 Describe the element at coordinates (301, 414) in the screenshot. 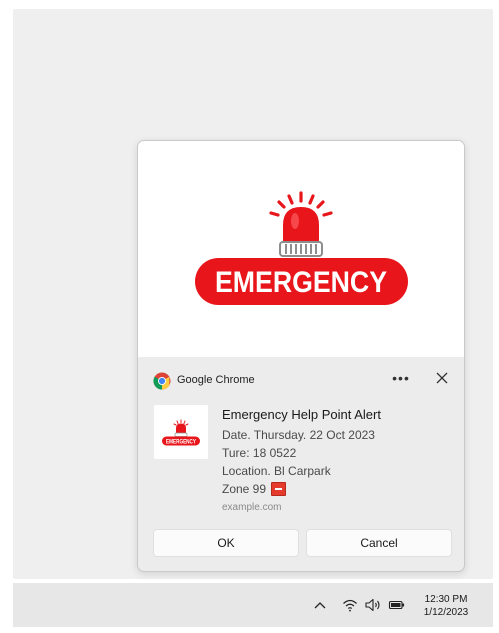

I see `notification-title: Emergency Help Point Alert` at that location.